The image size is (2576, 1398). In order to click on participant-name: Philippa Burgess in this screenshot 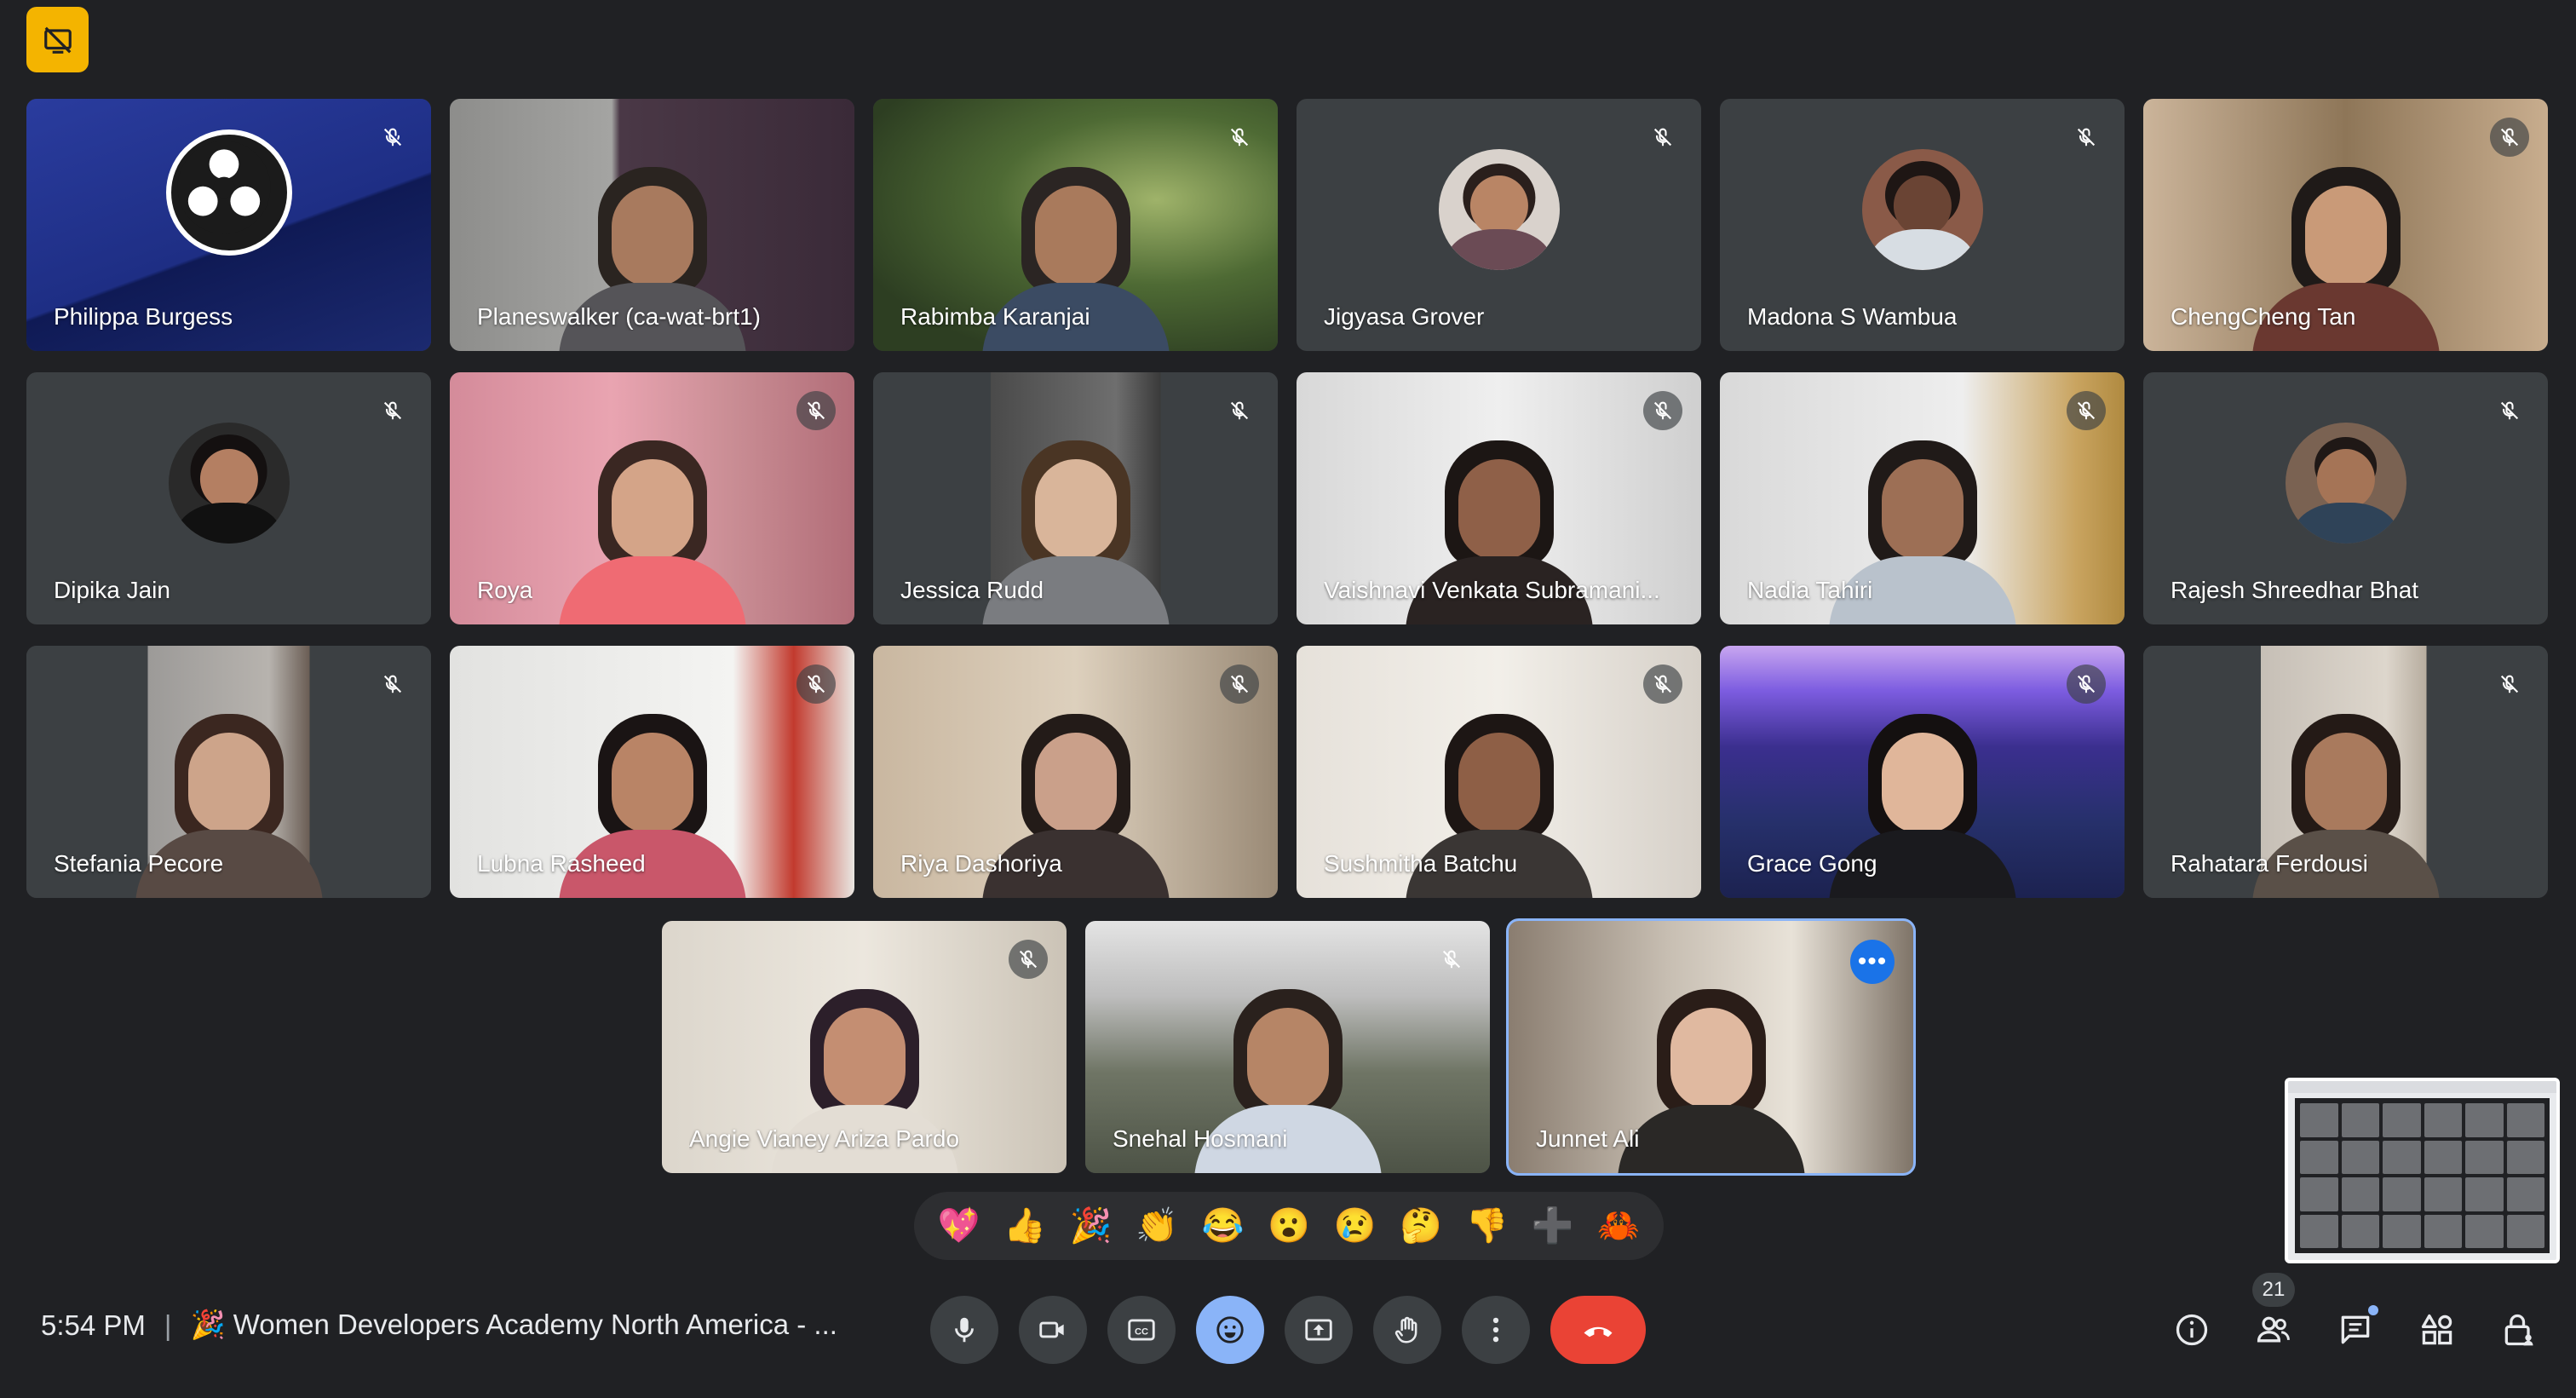, I will do `click(143, 316)`.